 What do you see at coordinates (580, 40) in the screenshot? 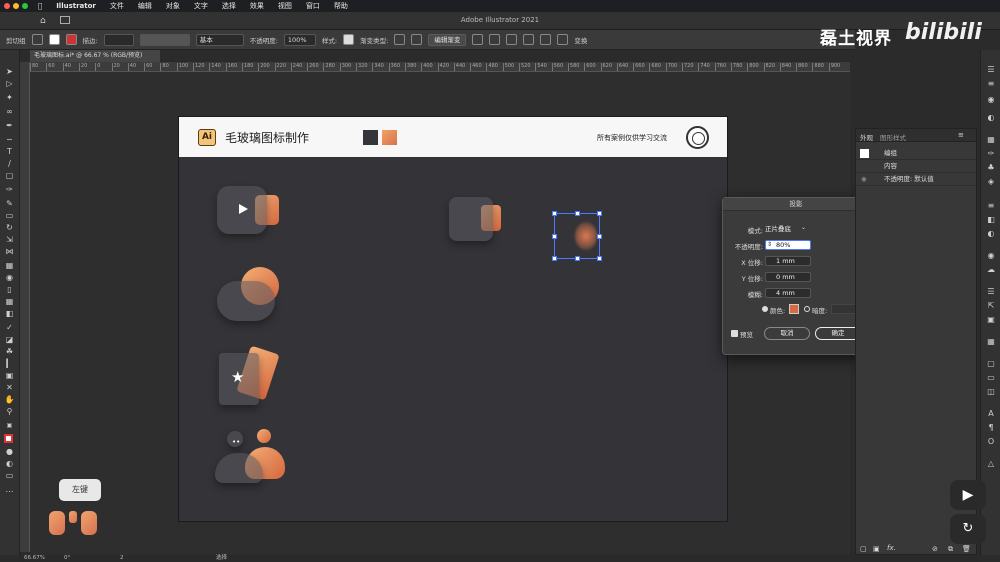
I see `transform-link: 变换` at bounding box center [580, 40].